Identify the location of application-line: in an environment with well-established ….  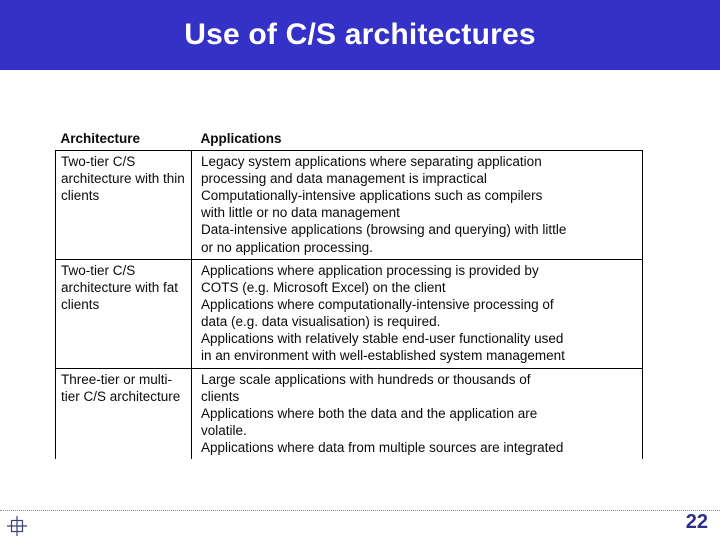
(383, 356).